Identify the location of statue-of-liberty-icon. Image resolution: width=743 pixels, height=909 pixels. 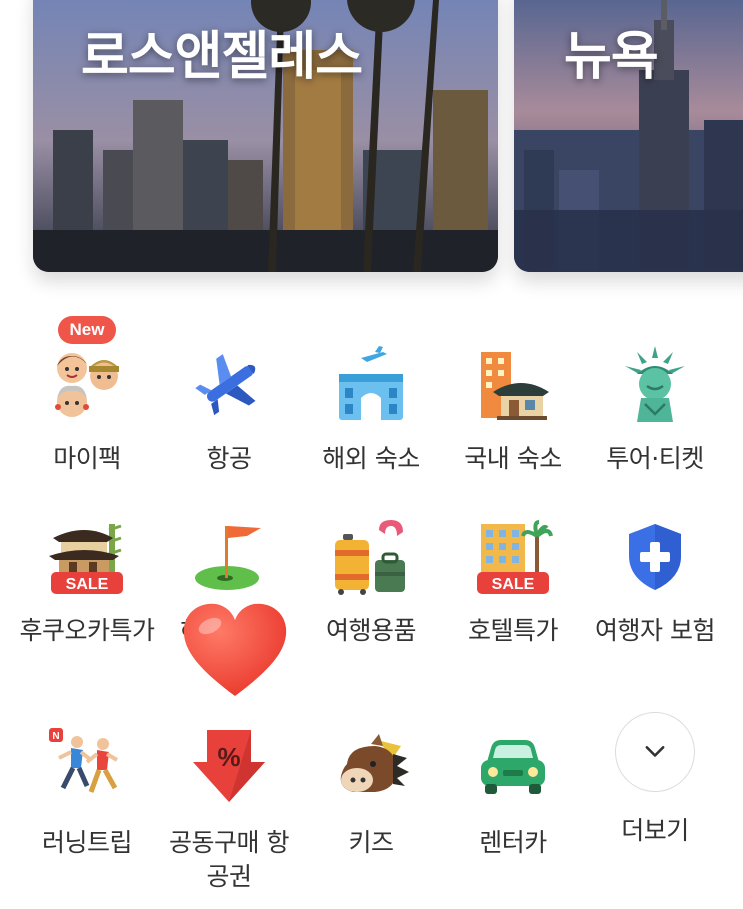
(655, 384).